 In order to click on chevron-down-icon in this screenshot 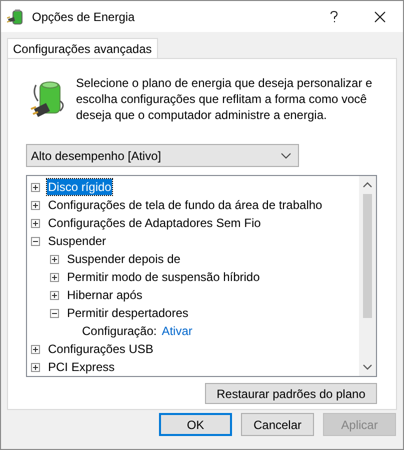, I will do `click(286, 155)`.